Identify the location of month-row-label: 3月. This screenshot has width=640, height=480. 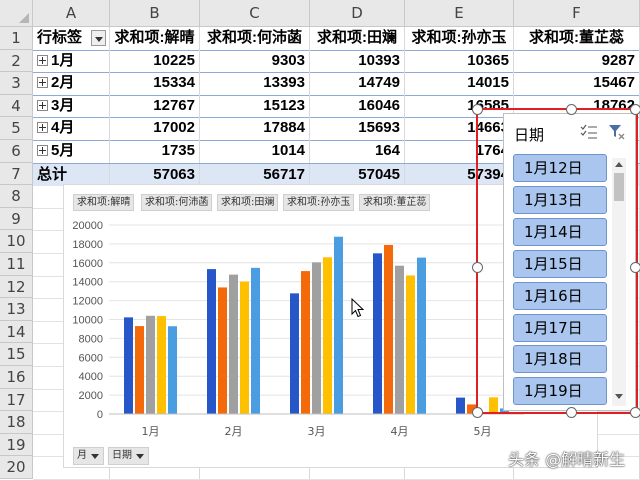
(71, 106).